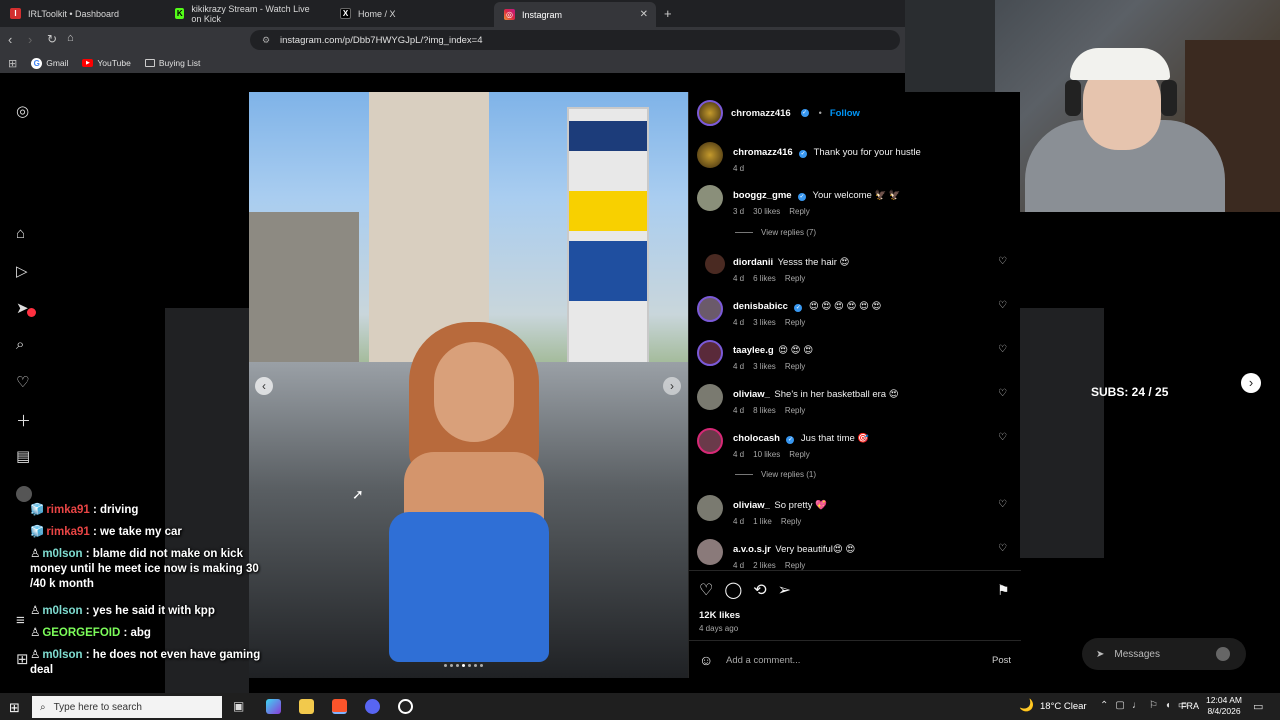  Describe the element at coordinates (644, 14) in the screenshot. I see `close-icon: ✕` at that location.